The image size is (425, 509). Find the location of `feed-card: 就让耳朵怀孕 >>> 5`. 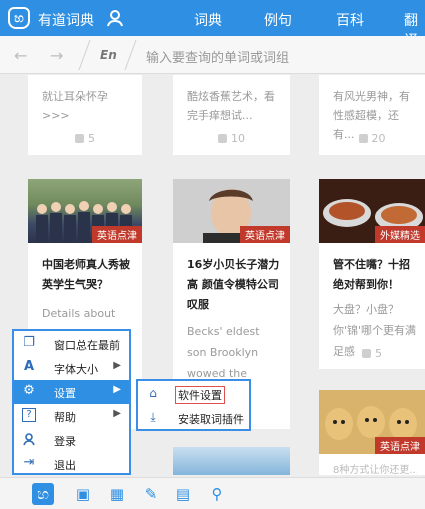

feed-card: 就让耳朵怀孕 >>> 5 is located at coordinates (85, 115).